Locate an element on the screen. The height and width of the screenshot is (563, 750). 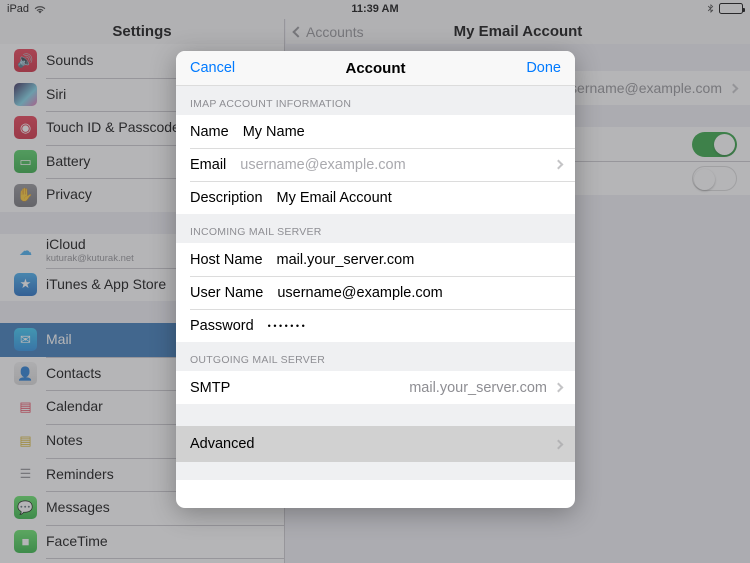
field-row-name: Name My Name is located at coordinates (375, 131).